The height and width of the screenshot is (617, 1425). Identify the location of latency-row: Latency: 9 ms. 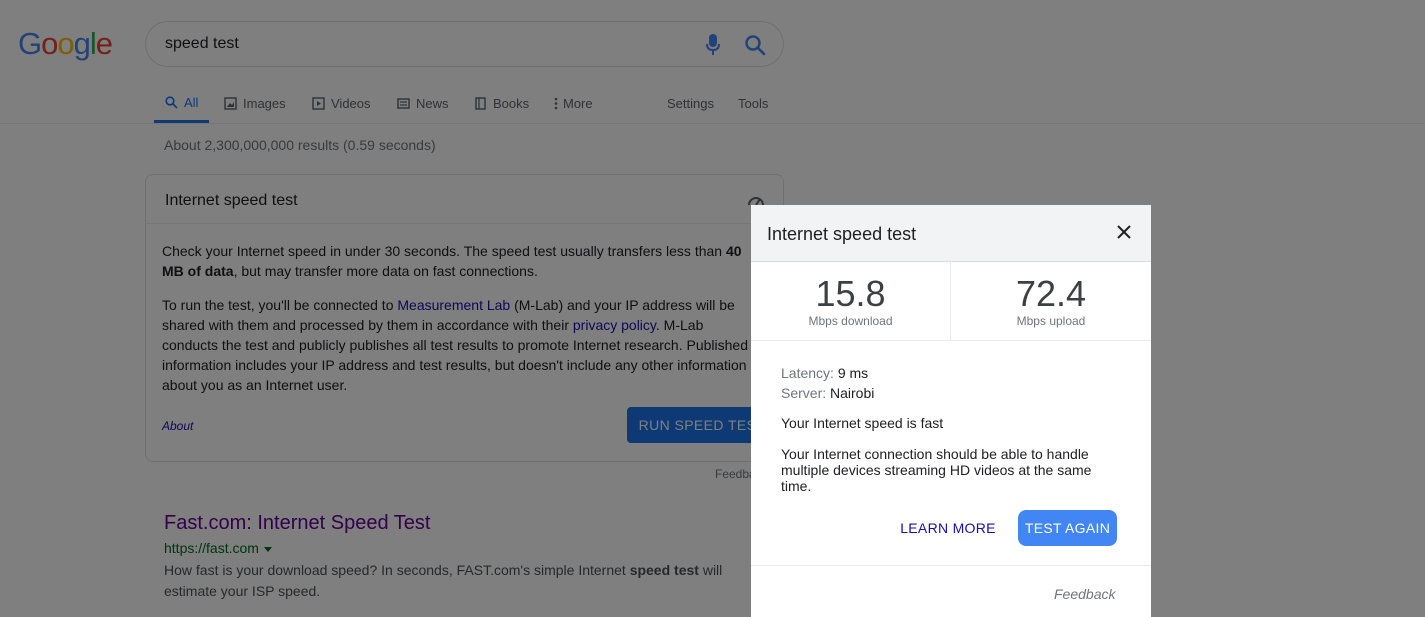
(951, 373).